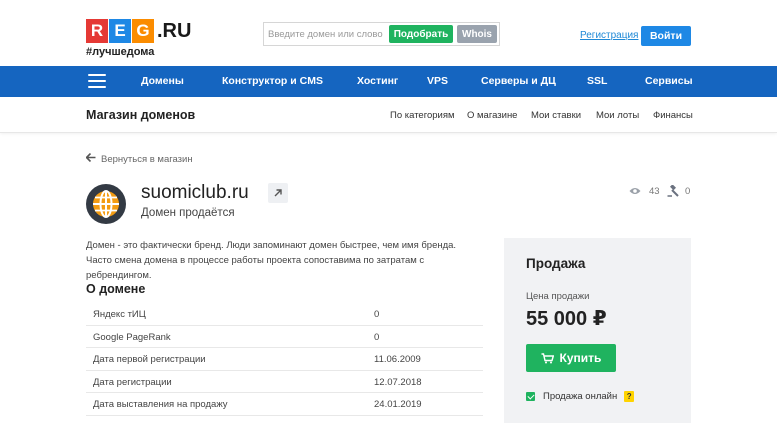 This screenshot has height=423, width=777. I want to click on online-sale-checkbox, so click(530, 396).